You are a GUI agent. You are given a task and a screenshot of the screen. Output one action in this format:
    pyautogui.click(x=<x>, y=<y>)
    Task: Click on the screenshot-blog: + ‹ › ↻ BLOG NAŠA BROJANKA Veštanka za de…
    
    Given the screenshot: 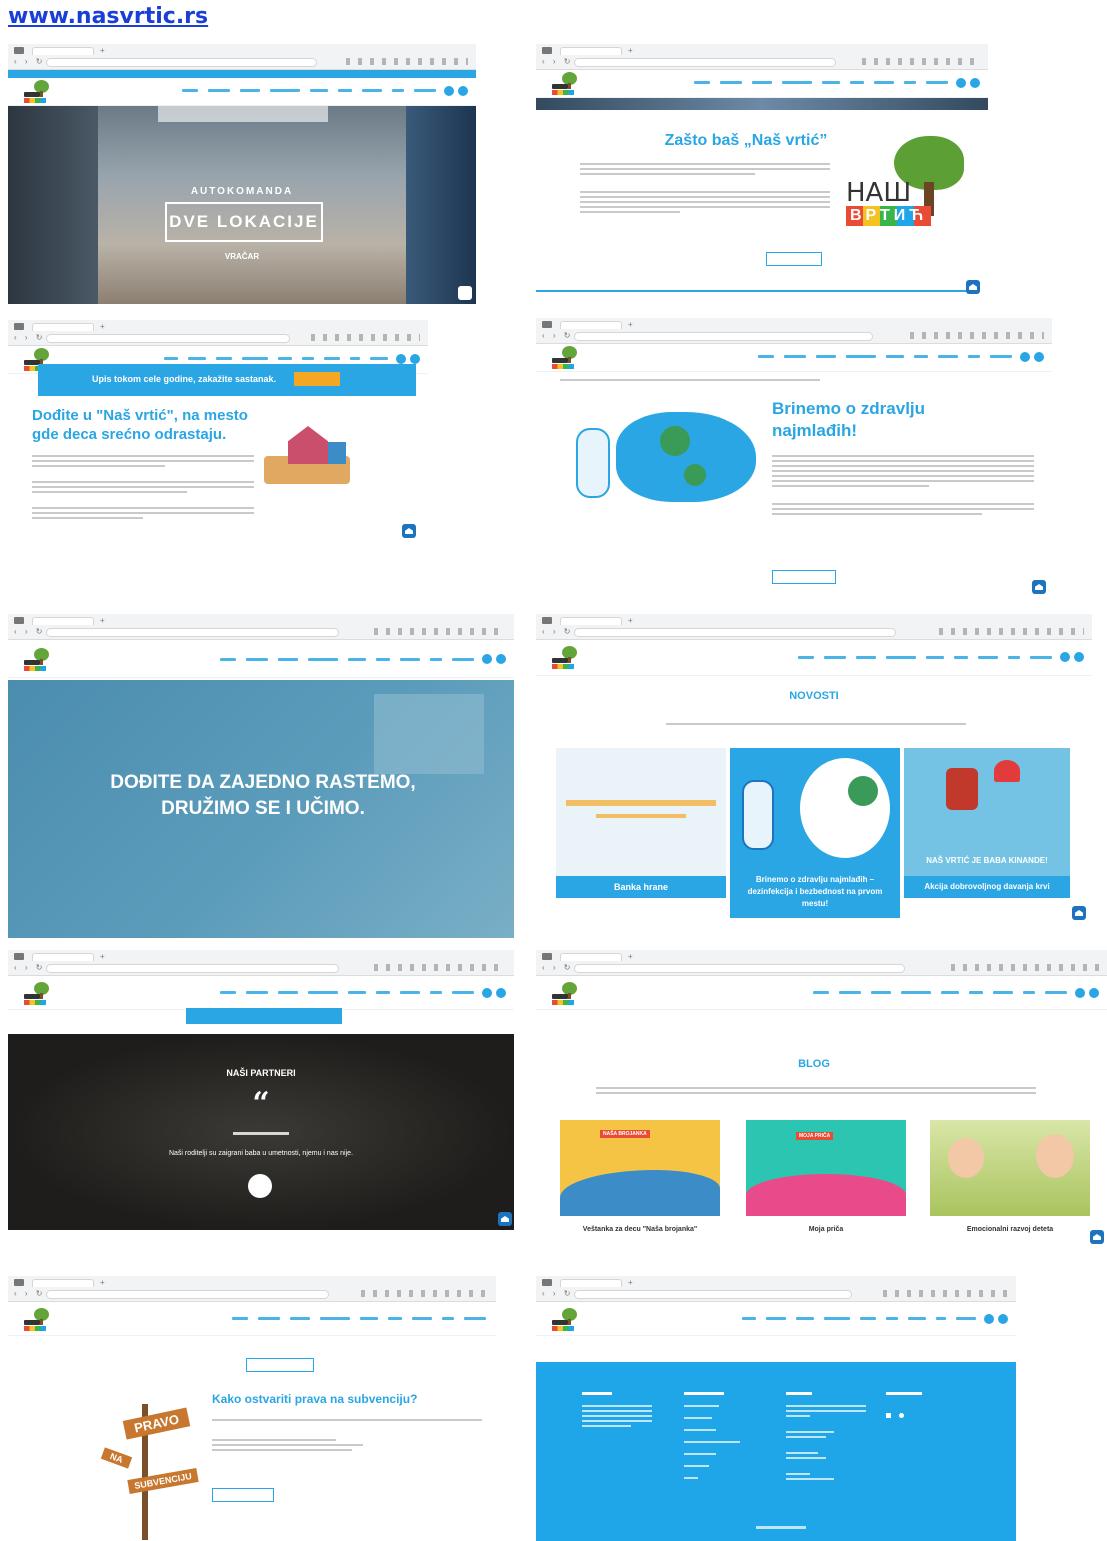 What is the action you would take?
    pyautogui.click(x=821, y=1098)
    